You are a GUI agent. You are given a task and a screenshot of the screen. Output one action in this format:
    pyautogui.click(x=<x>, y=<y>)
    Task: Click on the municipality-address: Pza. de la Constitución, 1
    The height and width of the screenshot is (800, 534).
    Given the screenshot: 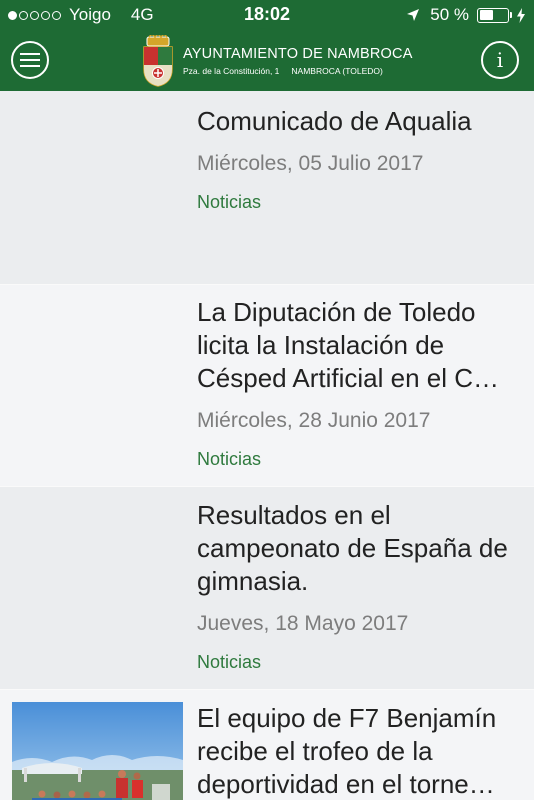 What is the action you would take?
    pyautogui.click(x=231, y=71)
    